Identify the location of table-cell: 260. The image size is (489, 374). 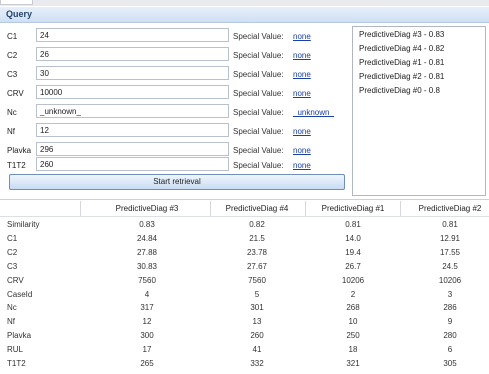
(257, 335).